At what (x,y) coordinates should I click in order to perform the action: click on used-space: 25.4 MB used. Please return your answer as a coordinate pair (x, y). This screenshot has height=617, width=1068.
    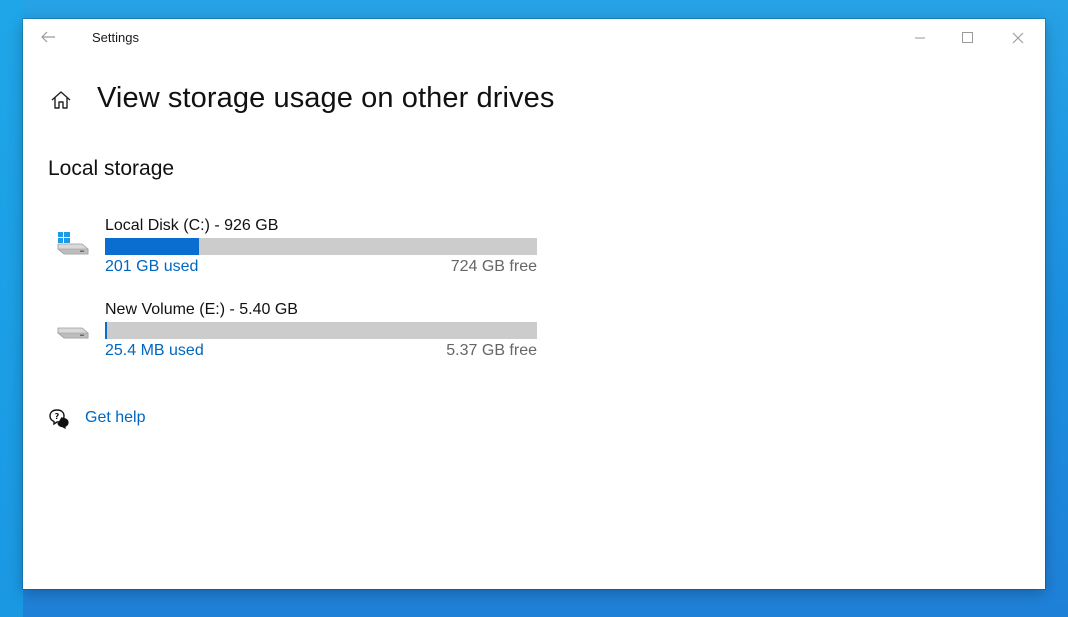
    Looking at the image, I should click on (154, 350).